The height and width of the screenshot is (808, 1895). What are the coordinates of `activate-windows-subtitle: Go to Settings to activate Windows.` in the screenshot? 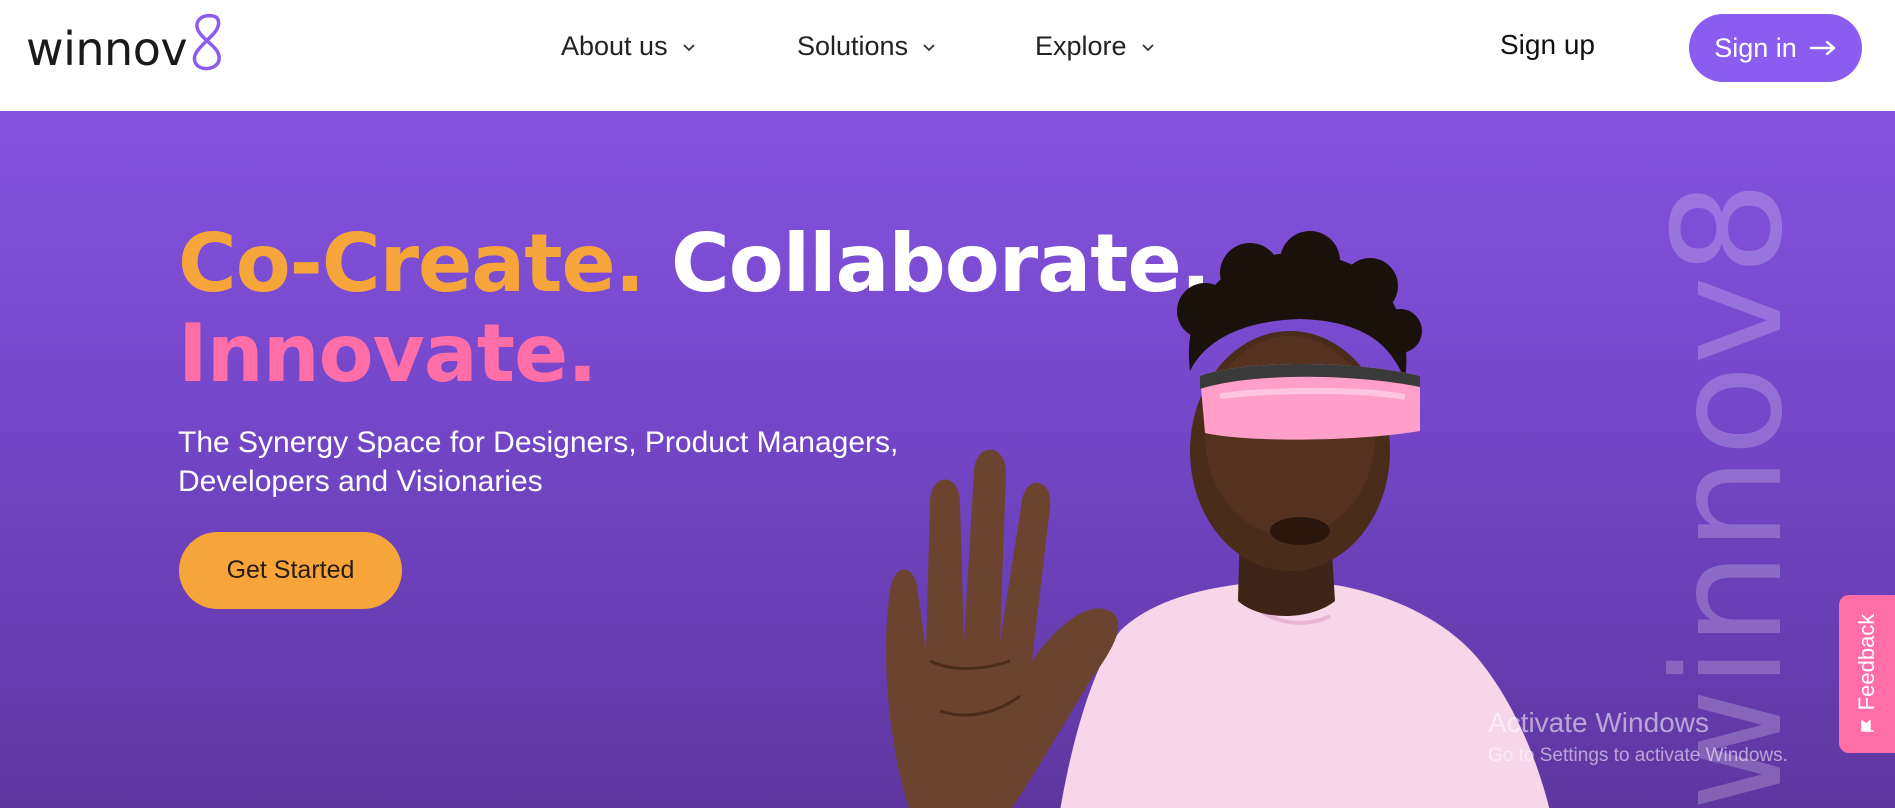 It's located at (1638, 755).